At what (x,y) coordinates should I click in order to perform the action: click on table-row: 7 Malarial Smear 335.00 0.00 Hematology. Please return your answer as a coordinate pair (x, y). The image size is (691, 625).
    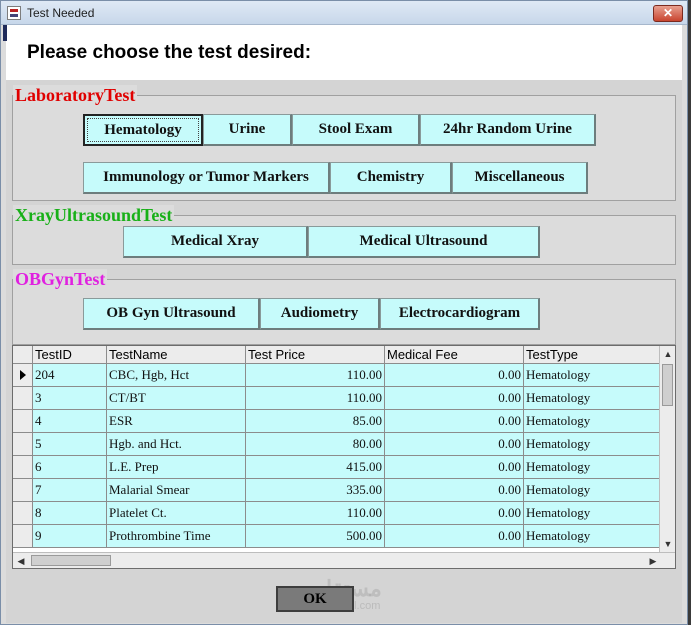
    Looking at the image, I should click on (337, 490).